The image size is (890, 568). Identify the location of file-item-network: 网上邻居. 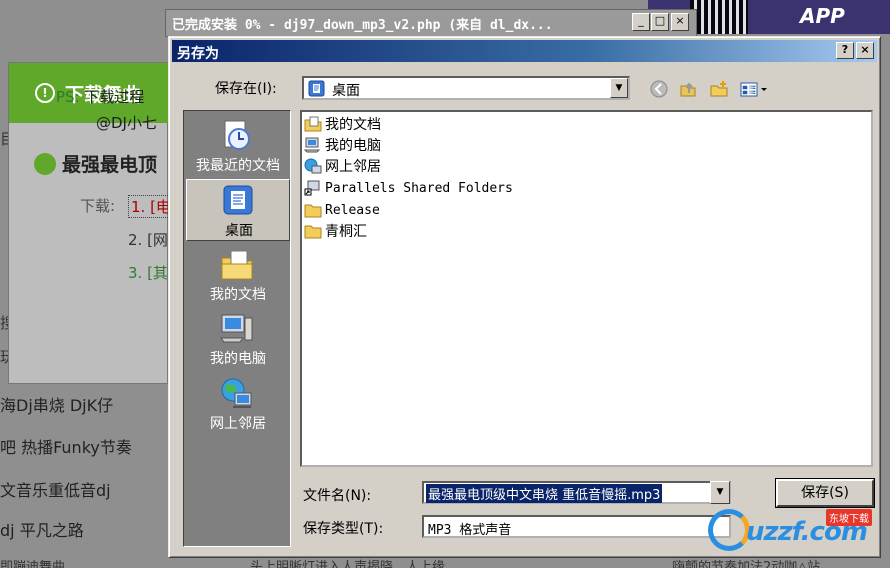
(342, 166).